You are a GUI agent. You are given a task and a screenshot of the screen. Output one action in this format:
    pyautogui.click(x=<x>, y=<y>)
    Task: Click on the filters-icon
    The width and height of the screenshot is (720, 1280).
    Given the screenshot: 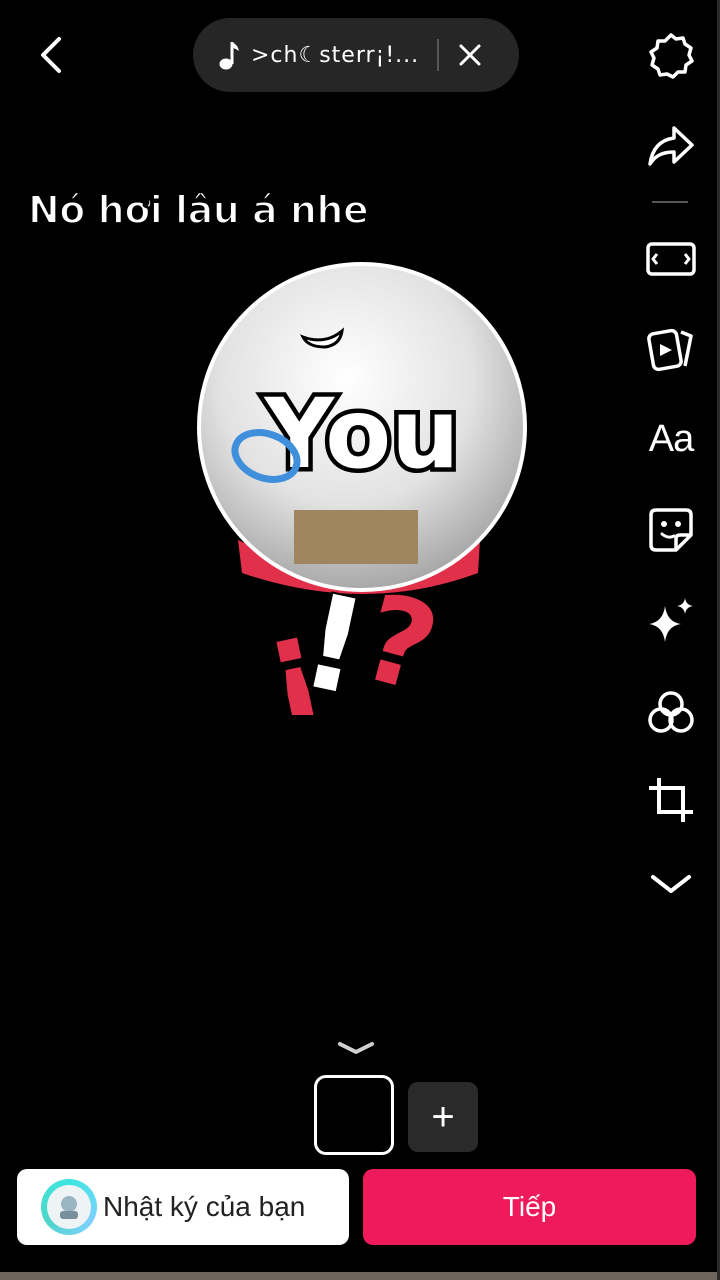 What is the action you would take?
    pyautogui.click(x=671, y=712)
    